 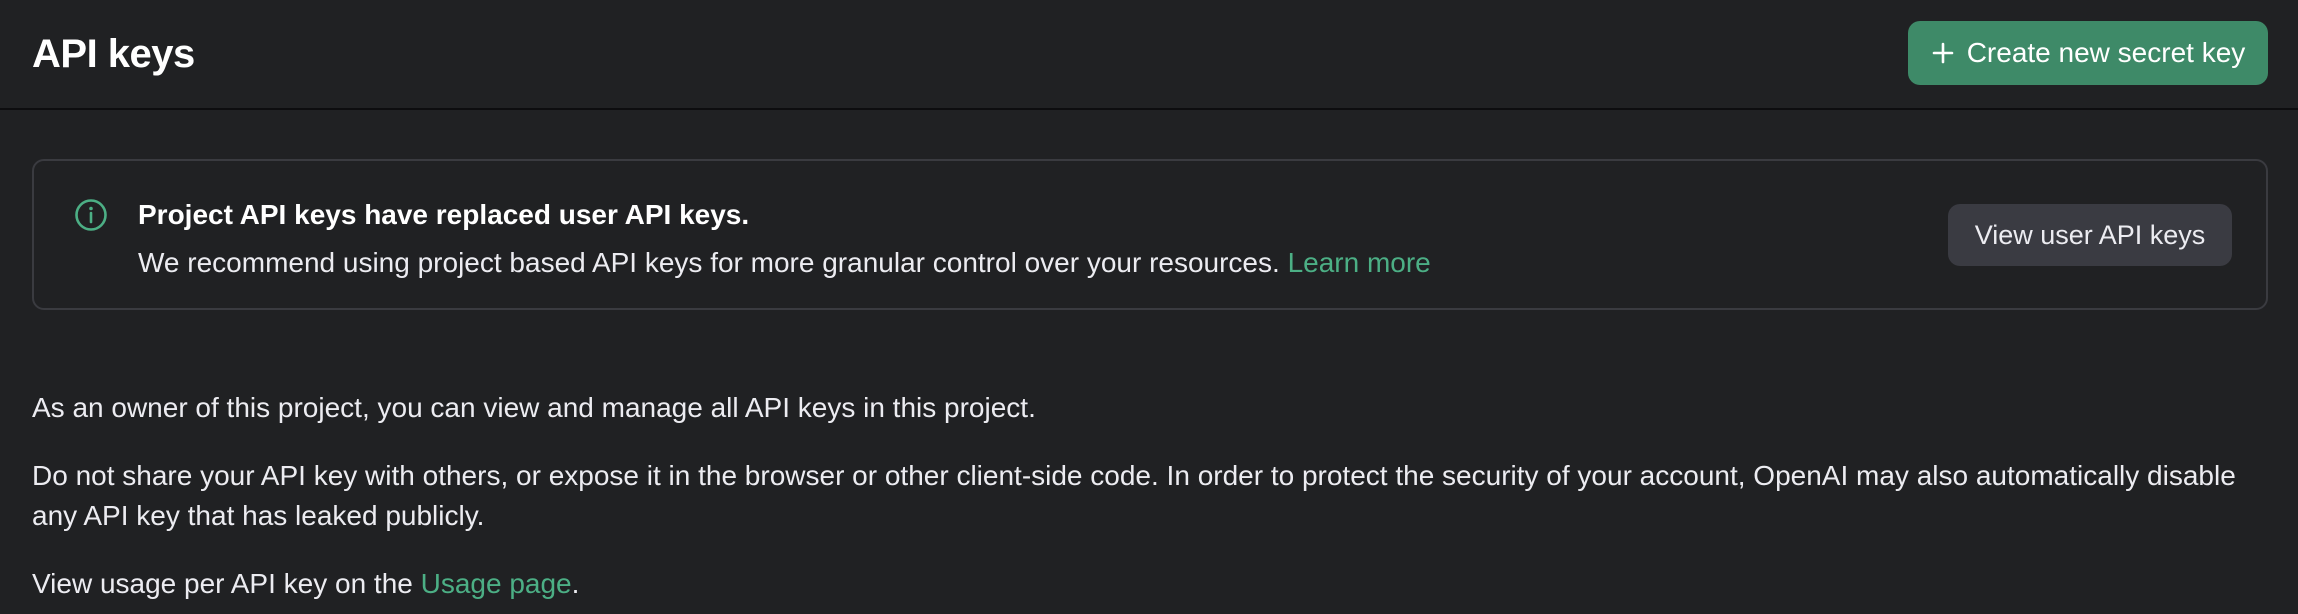 I want to click on create-button-label: Create new secret key, so click(x=2106, y=52).